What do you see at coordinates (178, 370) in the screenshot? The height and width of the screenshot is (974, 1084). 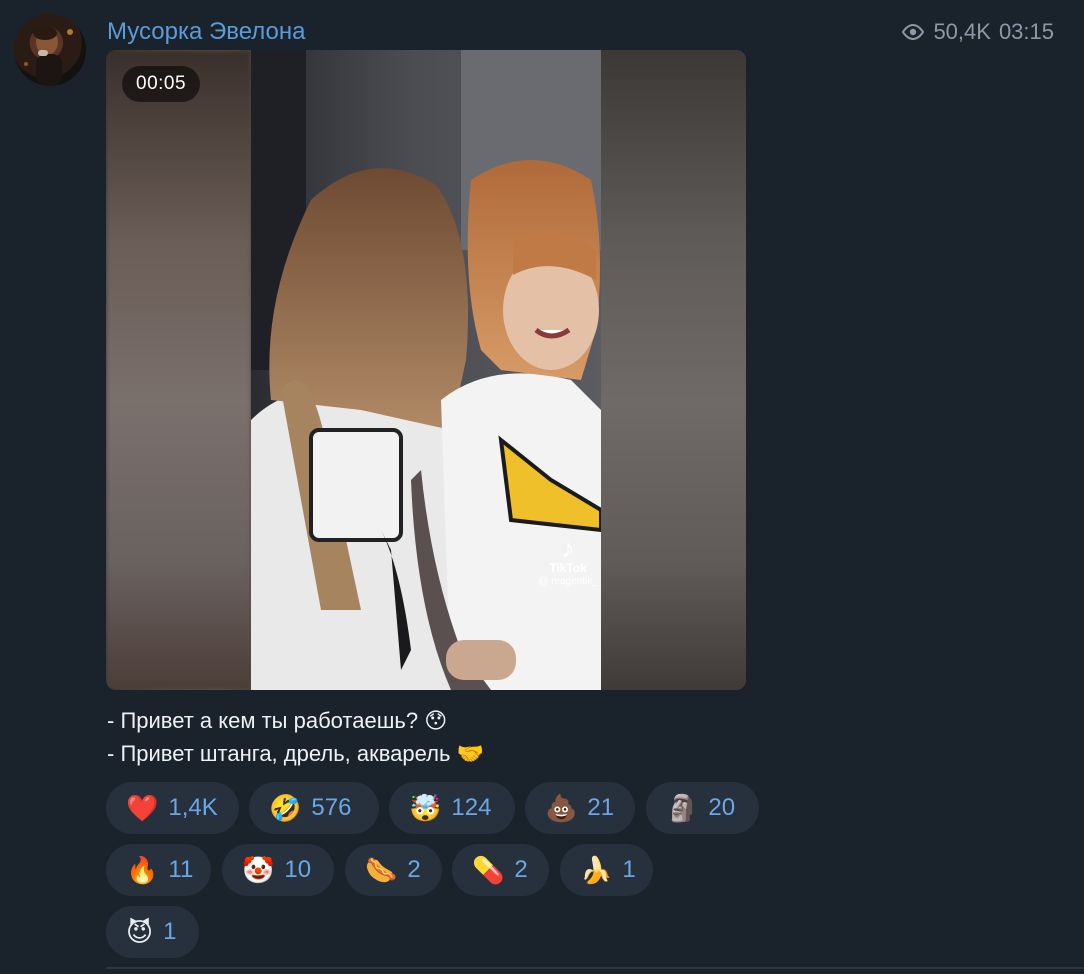 I see `video-blur-left` at bounding box center [178, 370].